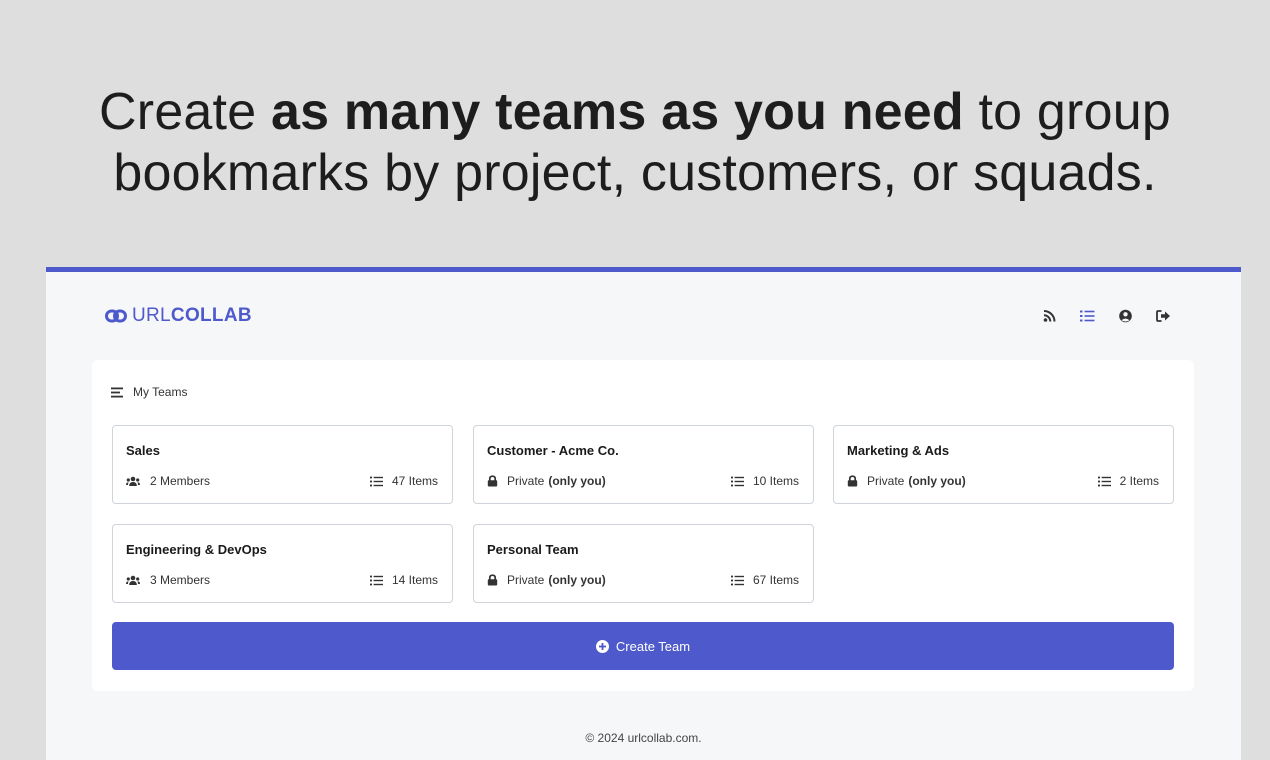 This screenshot has width=1270, height=760. What do you see at coordinates (643, 312) in the screenshot?
I see `topbar: URL COLLAB` at bounding box center [643, 312].